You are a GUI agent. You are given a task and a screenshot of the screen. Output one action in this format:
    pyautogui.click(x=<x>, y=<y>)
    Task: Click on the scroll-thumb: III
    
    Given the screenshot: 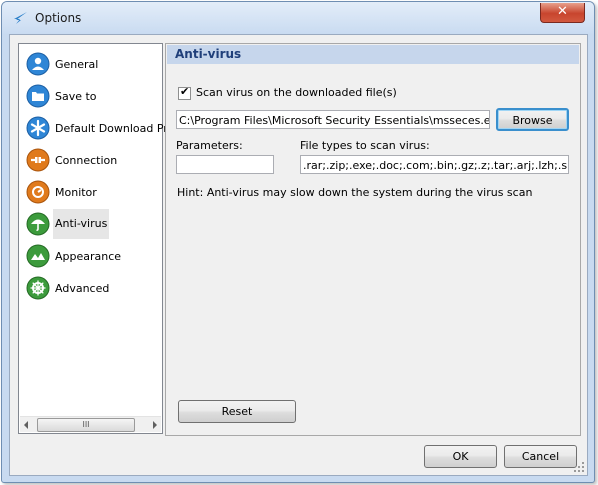 What is the action you would take?
    pyautogui.click(x=86, y=425)
    